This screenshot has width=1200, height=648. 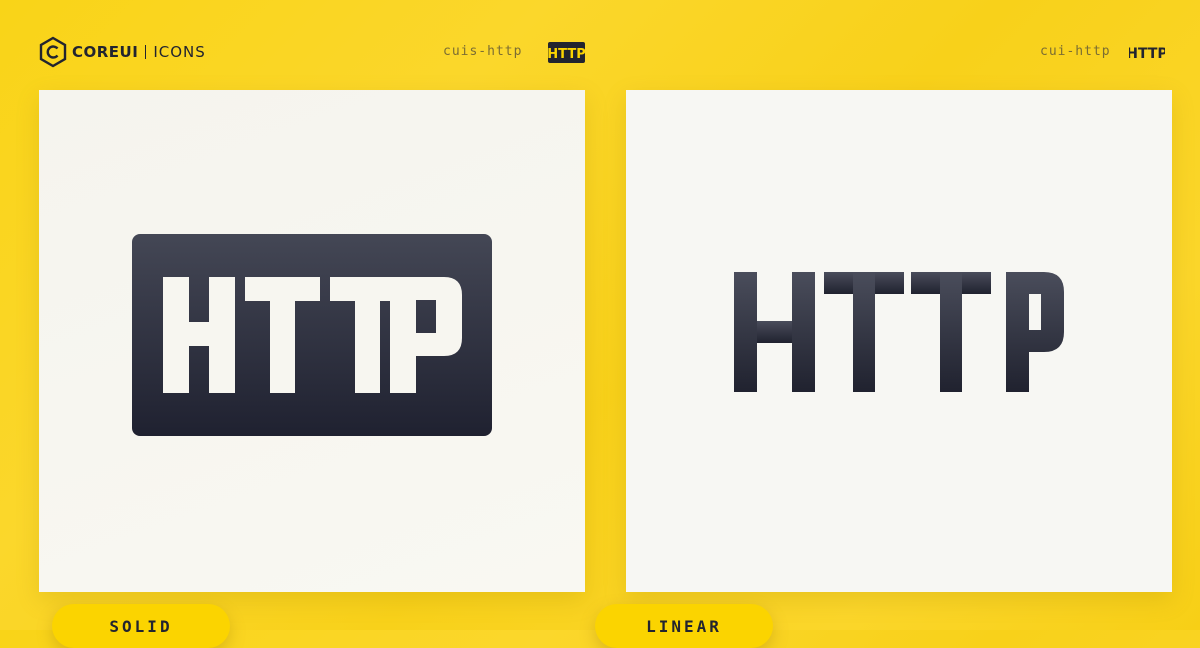 I want to click on http-linear-mini-icon: HTTP, so click(x=1147, y=54).